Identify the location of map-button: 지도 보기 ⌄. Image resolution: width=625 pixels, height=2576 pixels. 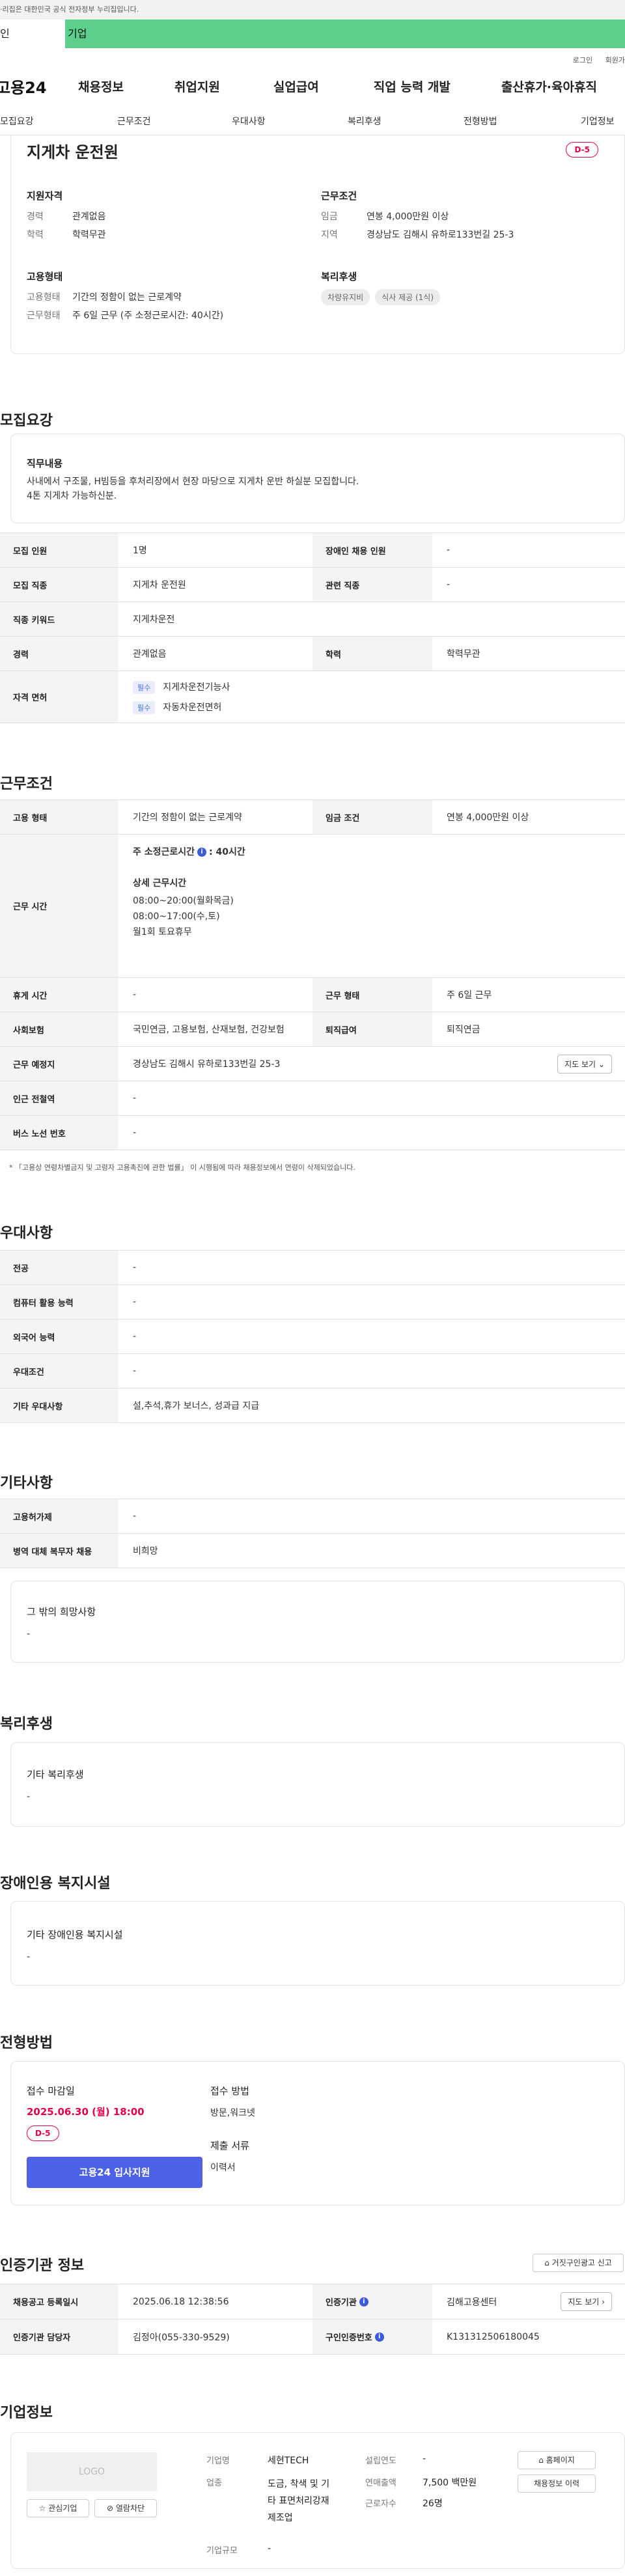
(584, 1063).